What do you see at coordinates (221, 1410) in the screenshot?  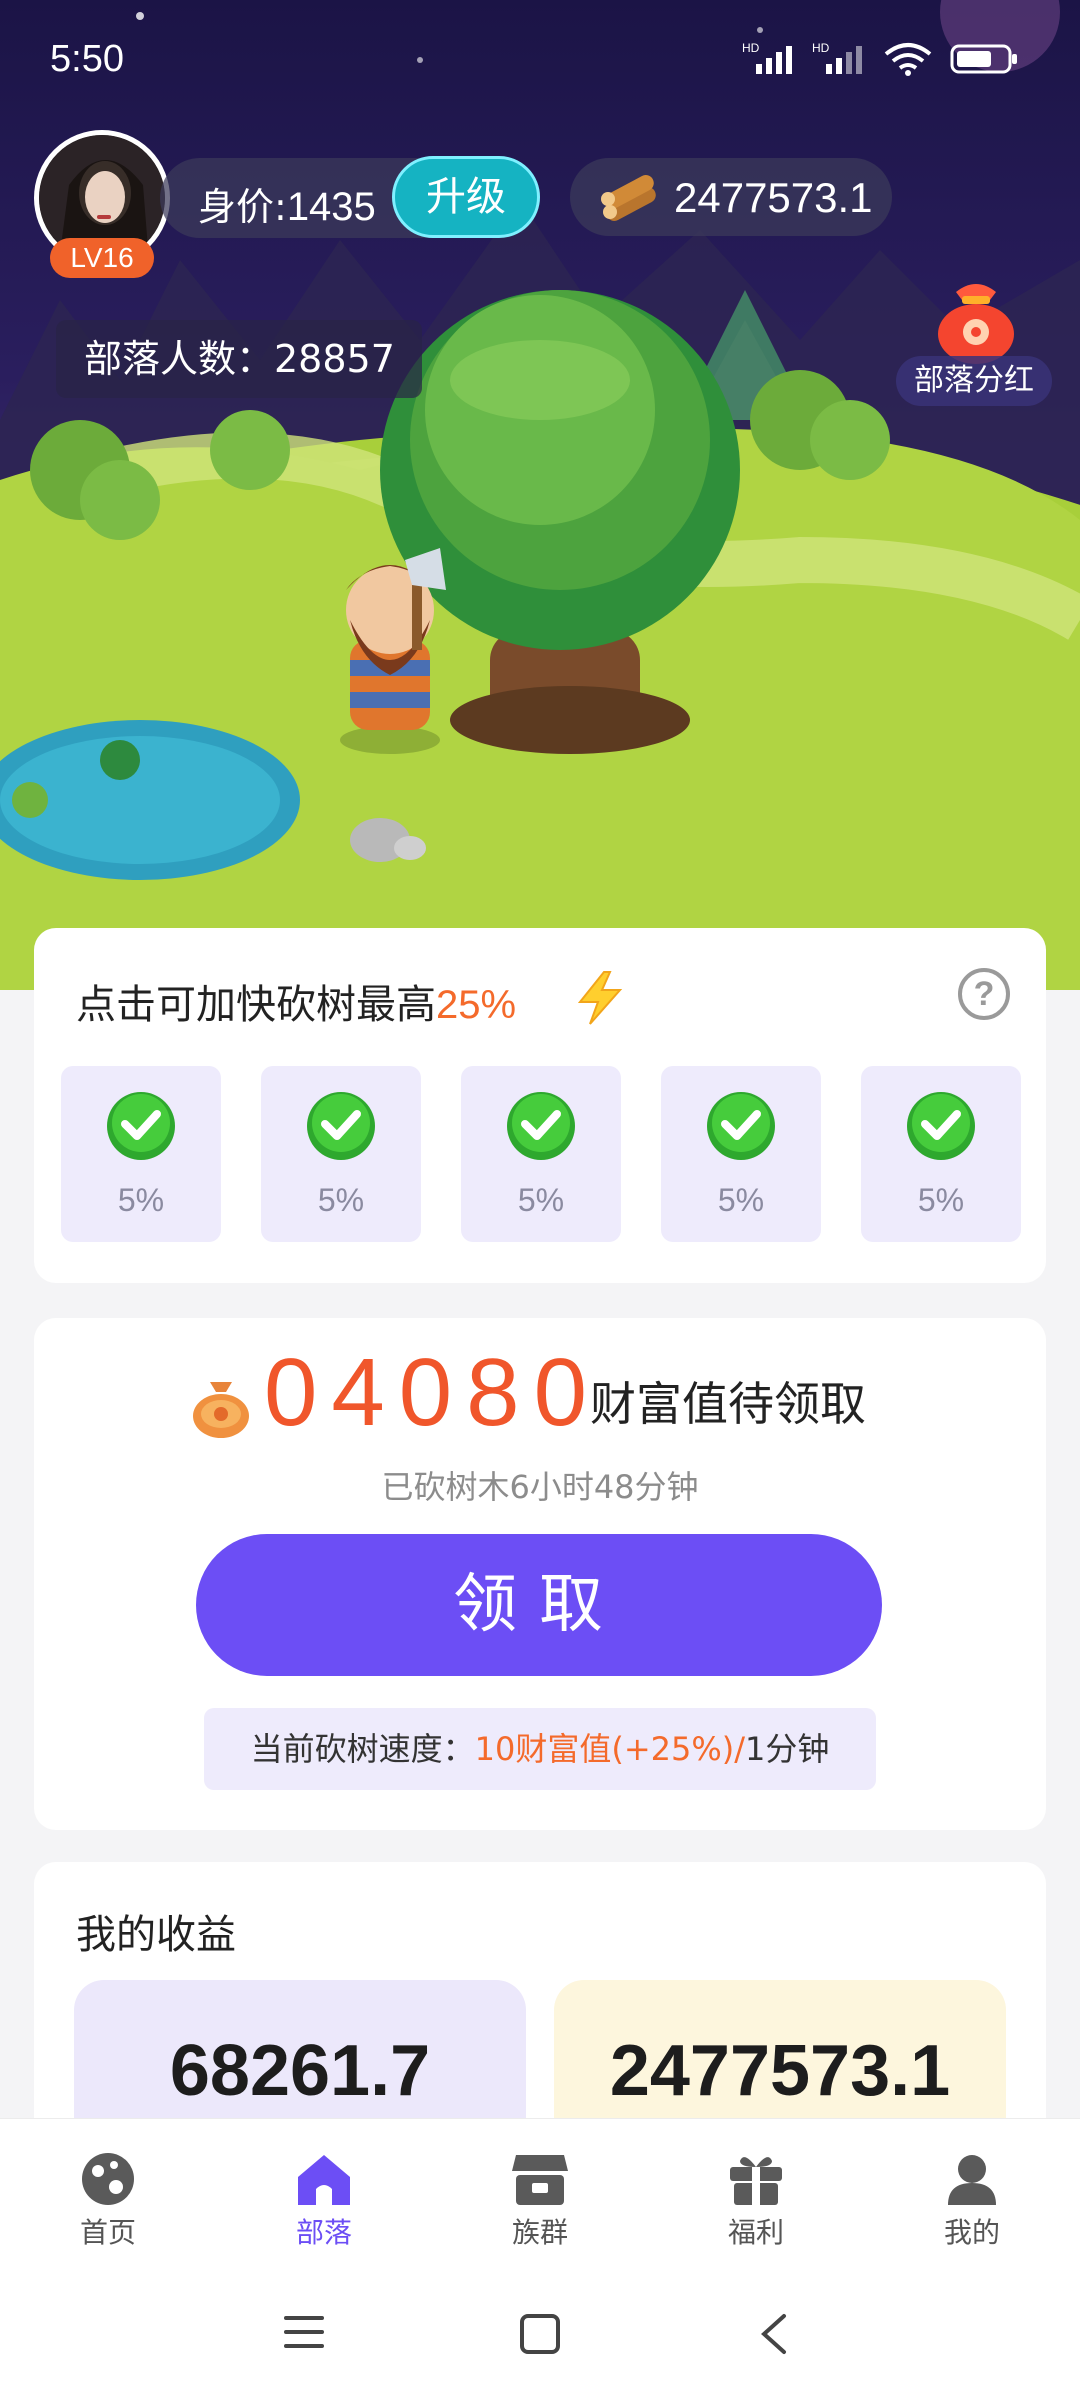 I see `money-bag-icon` at bounding box center [221, 1410].